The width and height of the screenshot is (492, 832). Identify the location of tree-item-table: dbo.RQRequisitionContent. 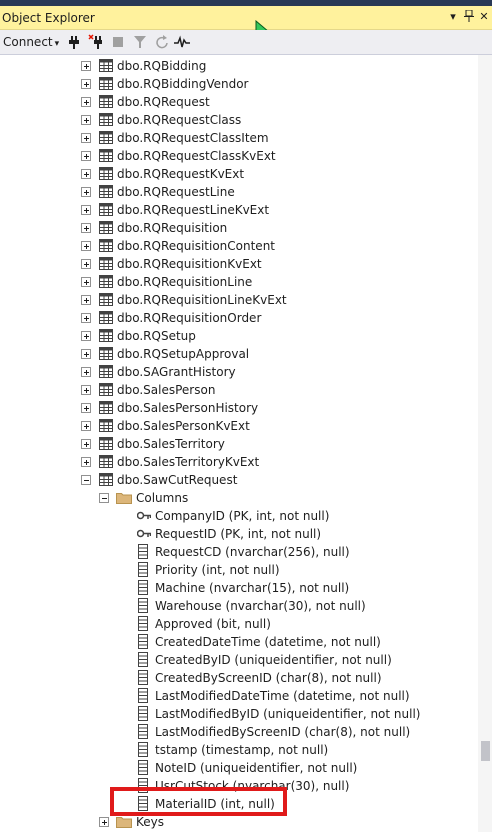
(239, 246).